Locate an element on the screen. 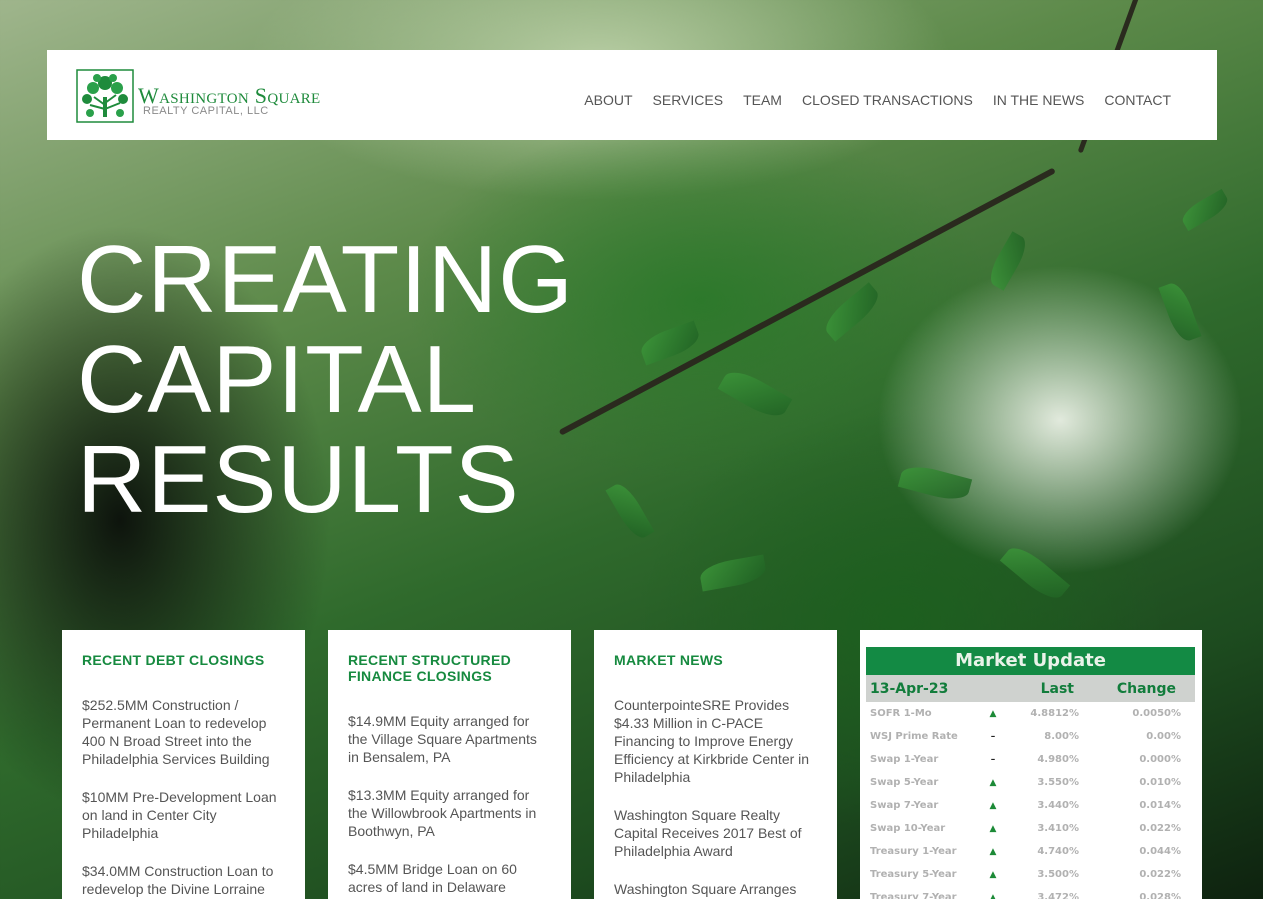  market-rate-row: Swap 7-Year ▲ 3.440% 0.014% is located at coordinates (1030, 805).